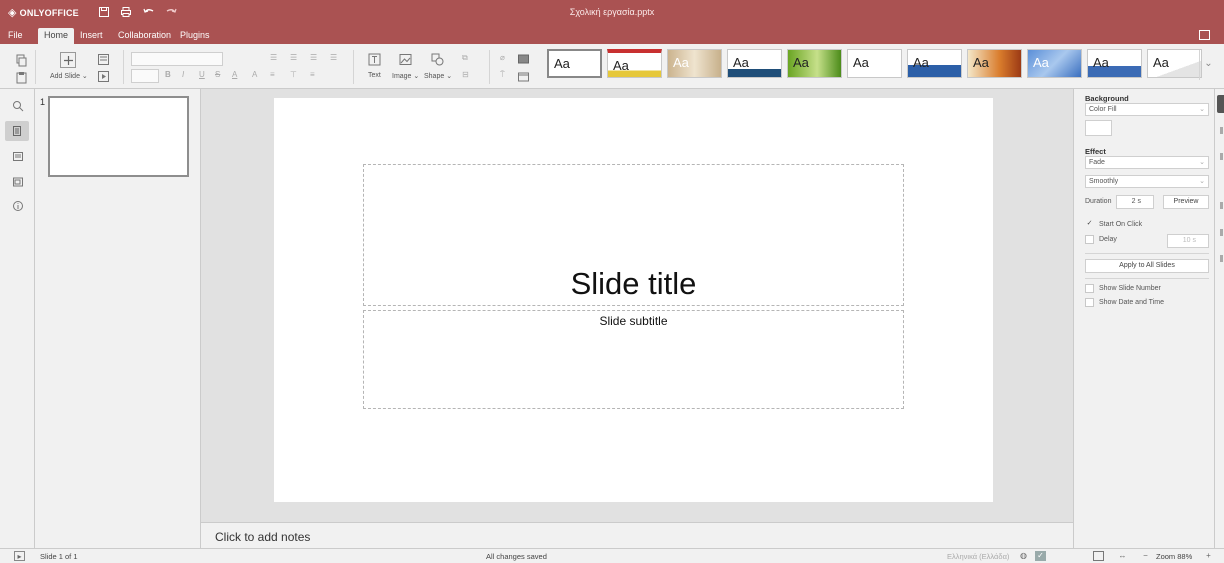 The image size is (1224, 563). What do you see at coordinates (1147, 162) in the screenshot?
I see `effect-select: Fade ⌄` at bounding box center [1147, 162].